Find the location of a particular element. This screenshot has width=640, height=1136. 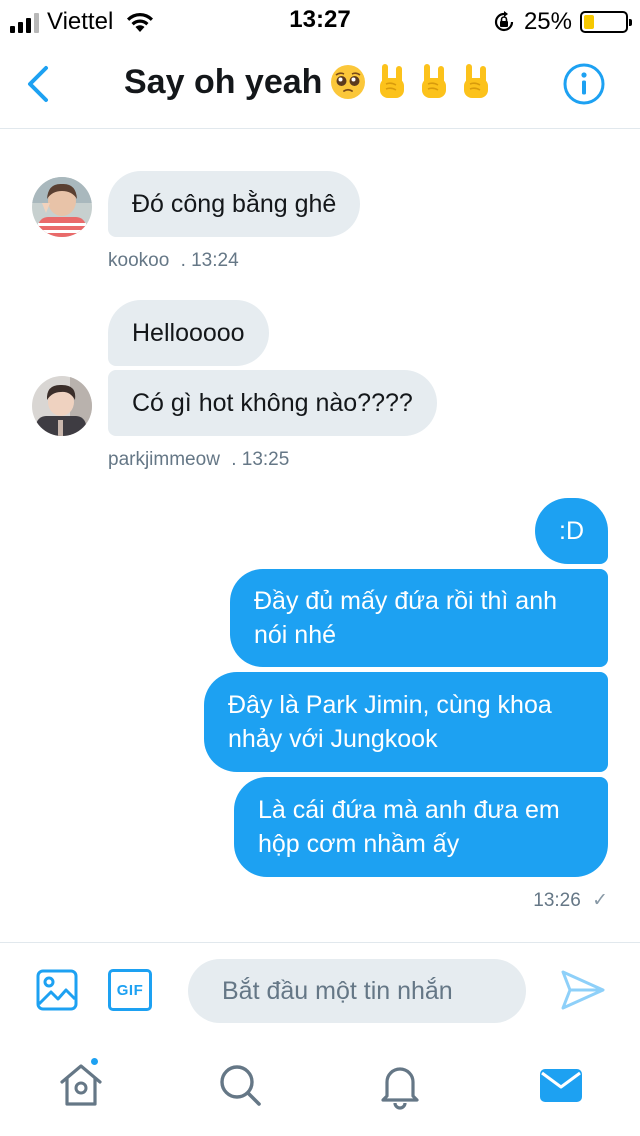

message-bubble: Đó công bằng ghê is located at coordinates (234, 204).